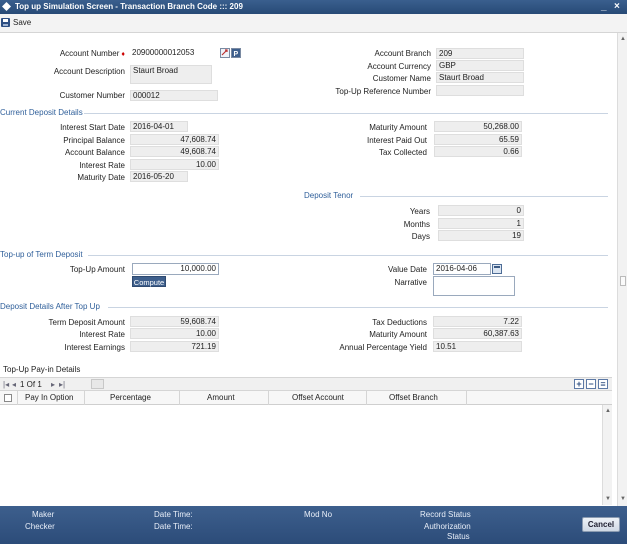 The height and width of the screenshot is (544, 627). I want to click on interest-rate-label: Interest Rate, so click(102, 165).